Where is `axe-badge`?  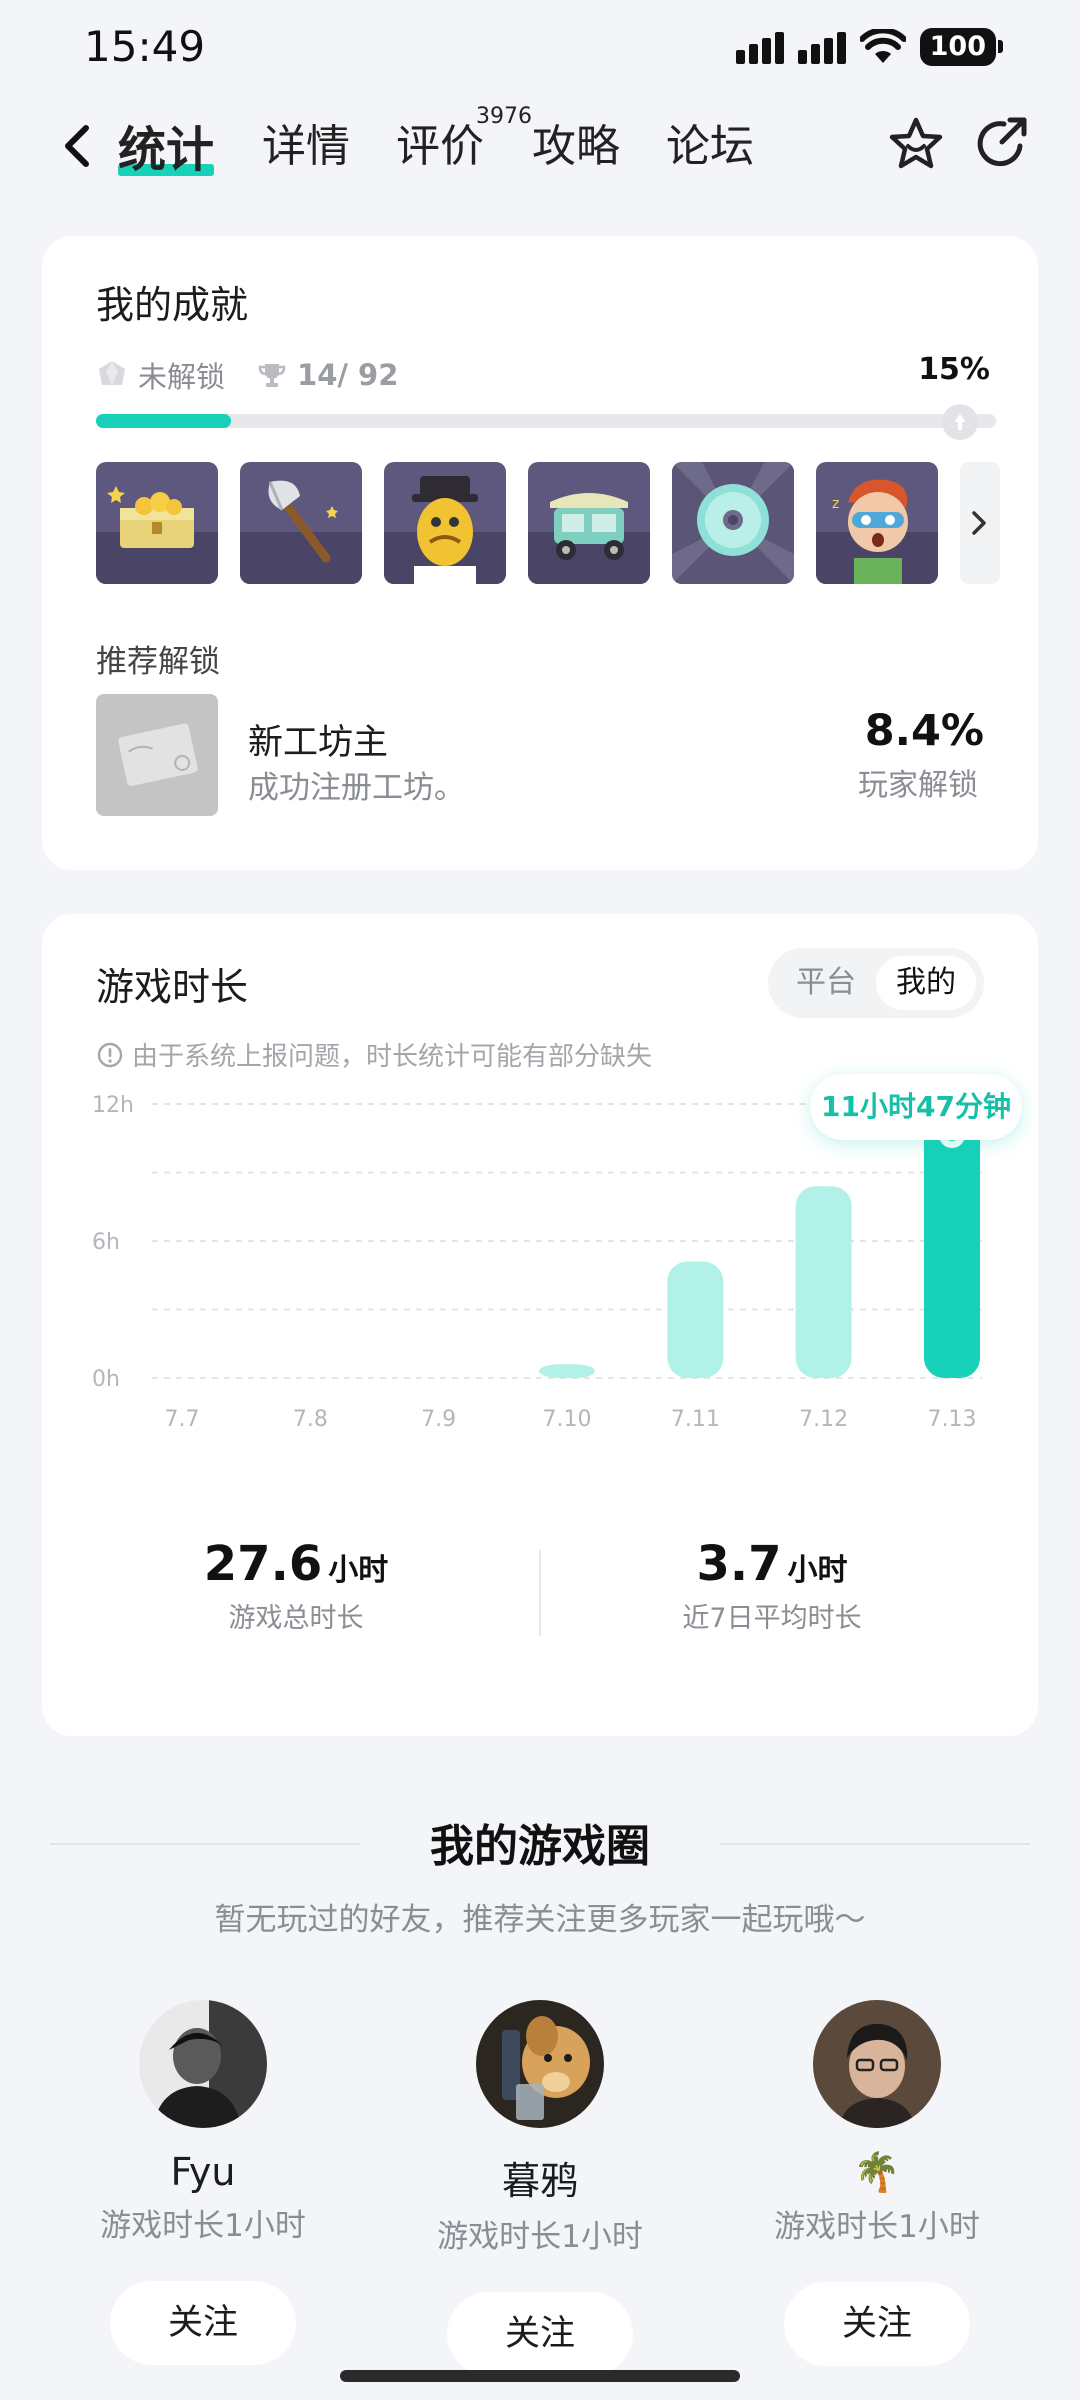 axe-badge is located at coordinates (301, 523).